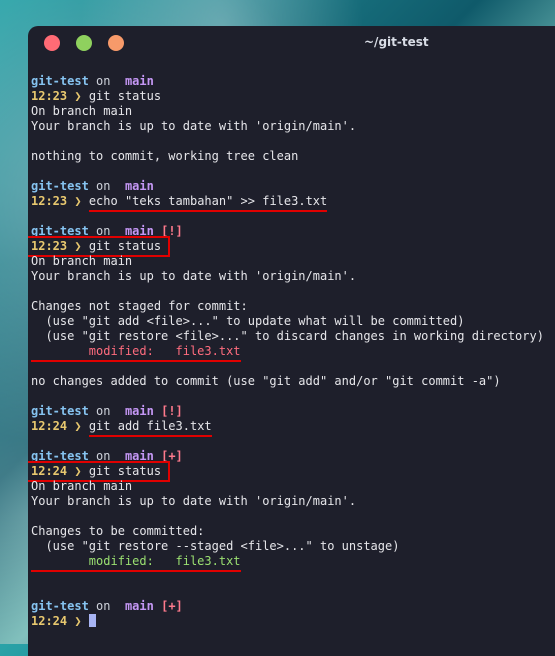 Image resolution: width=555 pixels, height=656 pixels. Describe the element at coordinates (136, 353) in the screenshot. I see `modified-unstaged: modified: file3.txt` at that location.